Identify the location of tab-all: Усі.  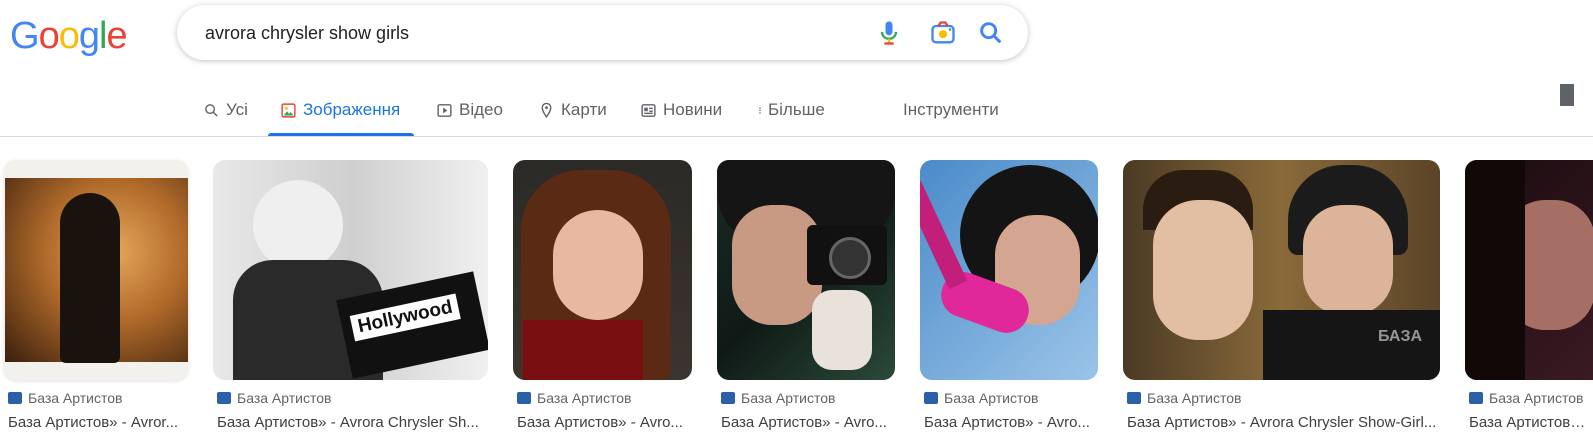
(225, 110).